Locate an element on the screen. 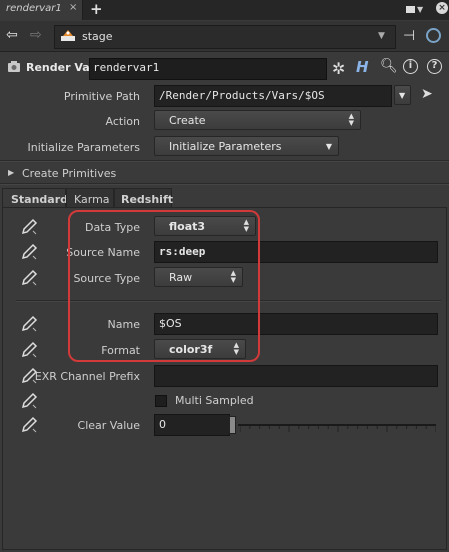 The width and height of the screenshot is (449, 552). tab-karma-label: Karma is located at coordinates (92, 199).